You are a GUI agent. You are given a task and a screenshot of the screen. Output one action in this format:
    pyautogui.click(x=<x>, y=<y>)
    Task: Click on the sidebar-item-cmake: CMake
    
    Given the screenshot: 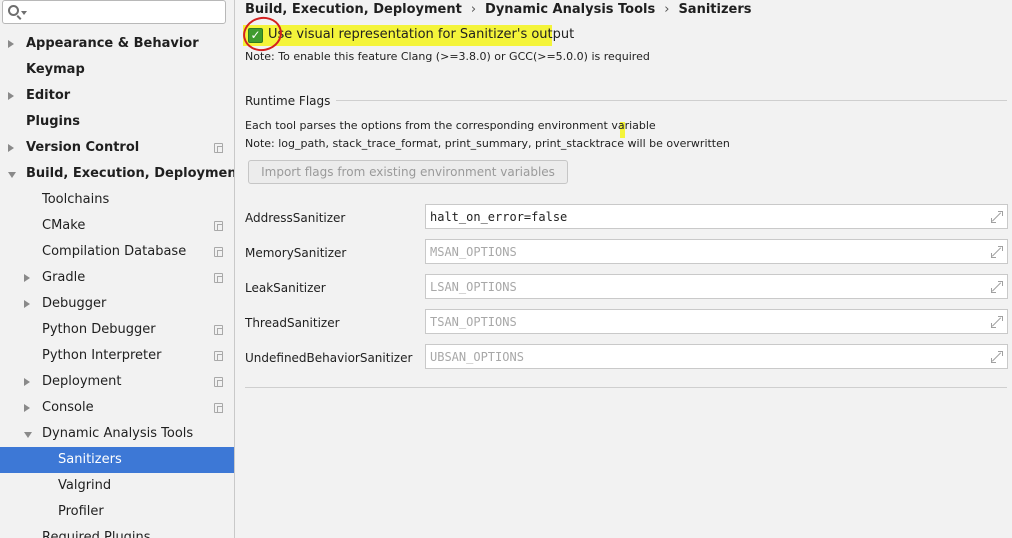 What is the action you would take?
    pyautogui.click(x=117, y=226)
    